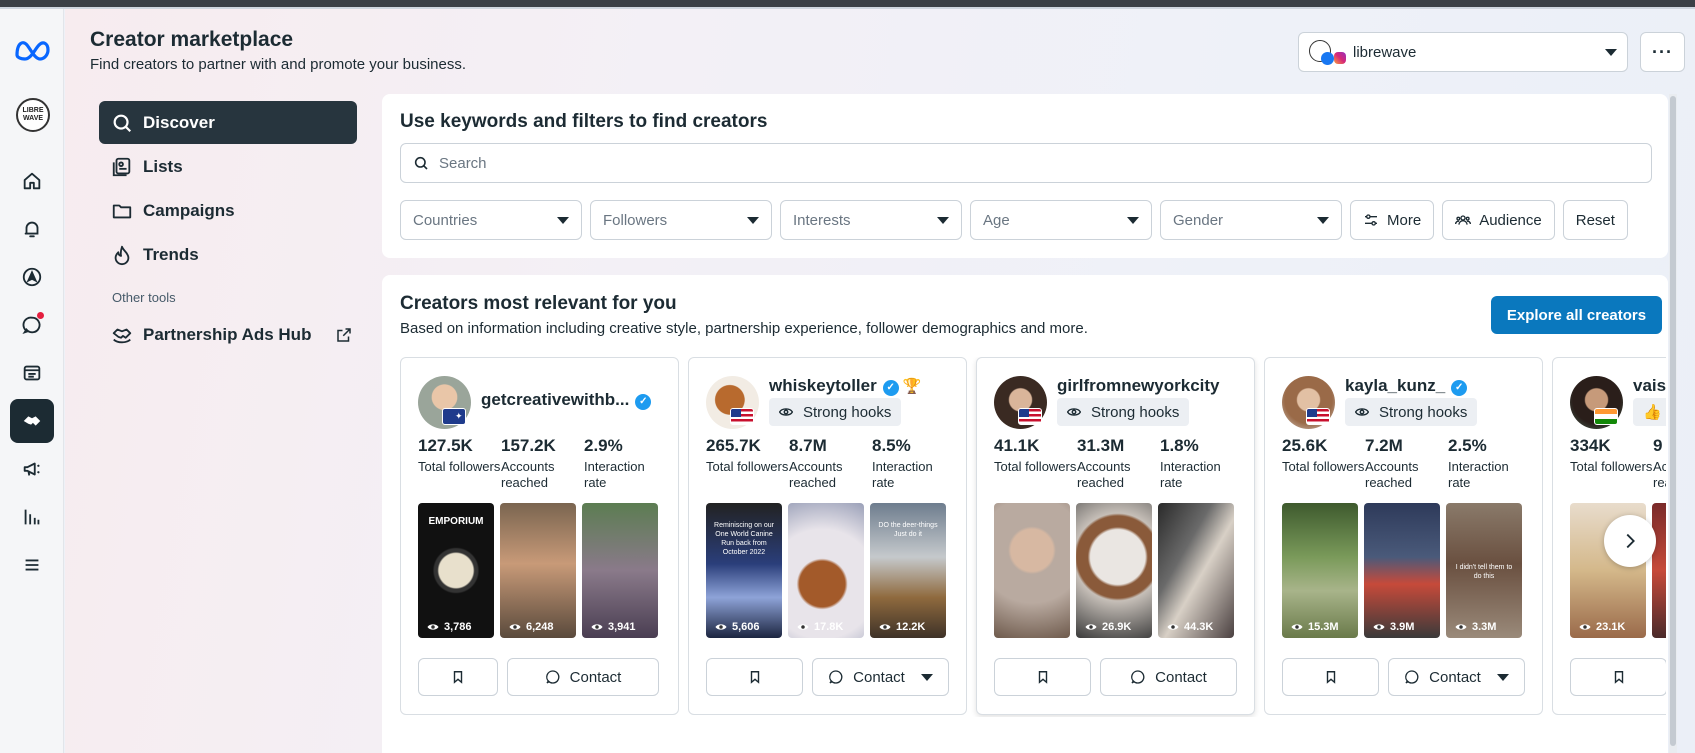 This screenshot has height=753, width=1695. What do you see at coordinates (1392, 220) in the screenshot?
I see `more-filters-button: More` at bounding box center [1392, 220].